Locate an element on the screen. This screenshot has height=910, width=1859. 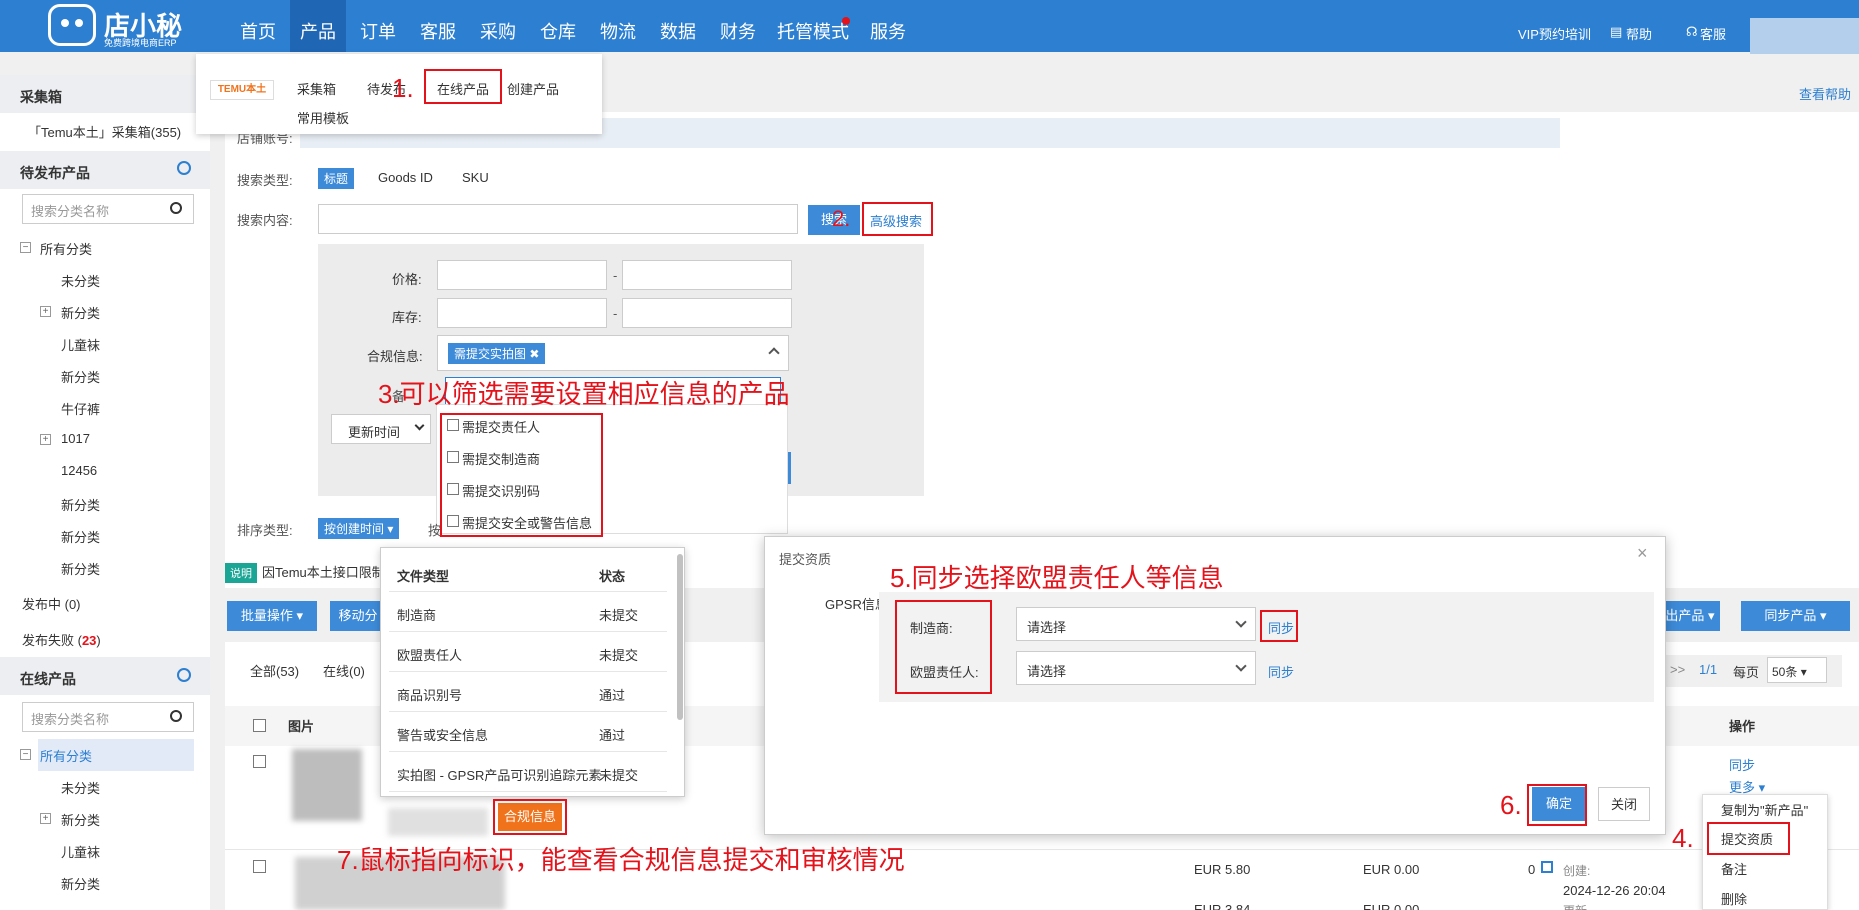
tab-all: 全部(53) is located at coordinates (274, 670).